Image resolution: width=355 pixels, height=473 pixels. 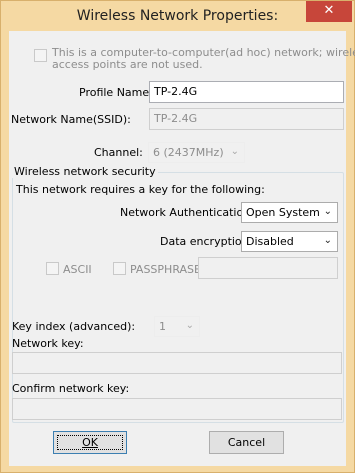 I want to click on title-bar: Wireless Network Properties: ✕, so click(x=177, y=16).